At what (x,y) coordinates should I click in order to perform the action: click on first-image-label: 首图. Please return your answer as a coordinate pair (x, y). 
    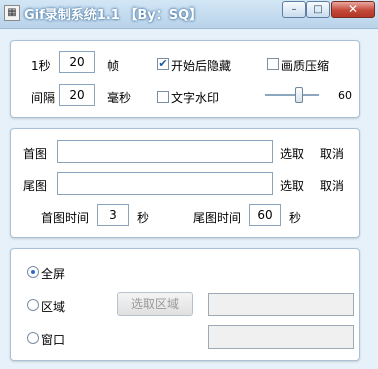
    Looking at the image, I should click on (35, 154).